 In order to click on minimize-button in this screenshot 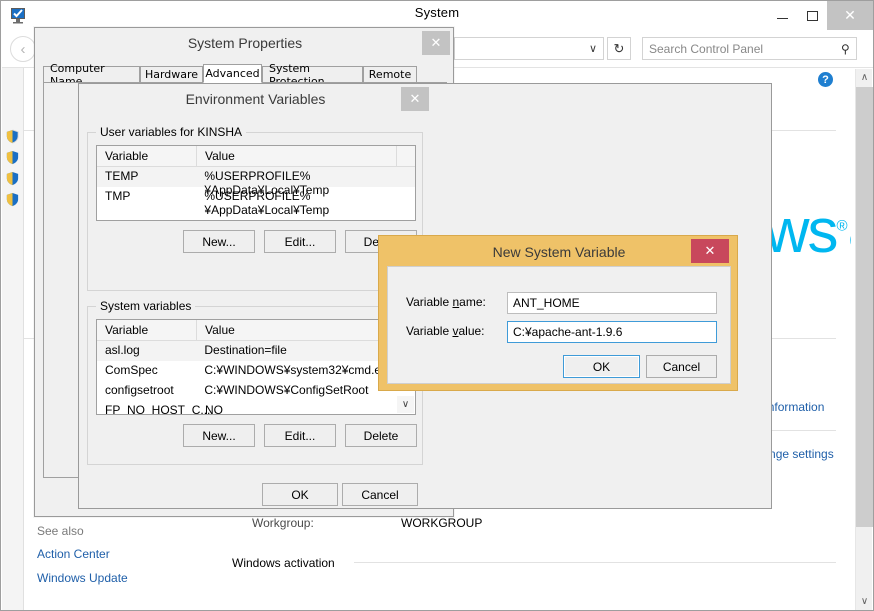, I will do `click(782, 15)`.